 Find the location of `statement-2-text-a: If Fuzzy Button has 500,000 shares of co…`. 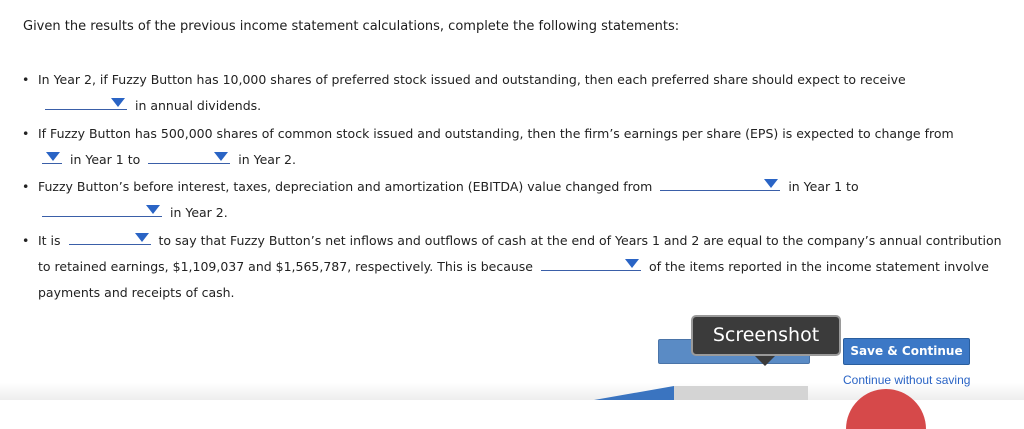

statement-2-text-a: If Fuzzy Button has 500,000 shares of co… is located at coordinates (496, 133).